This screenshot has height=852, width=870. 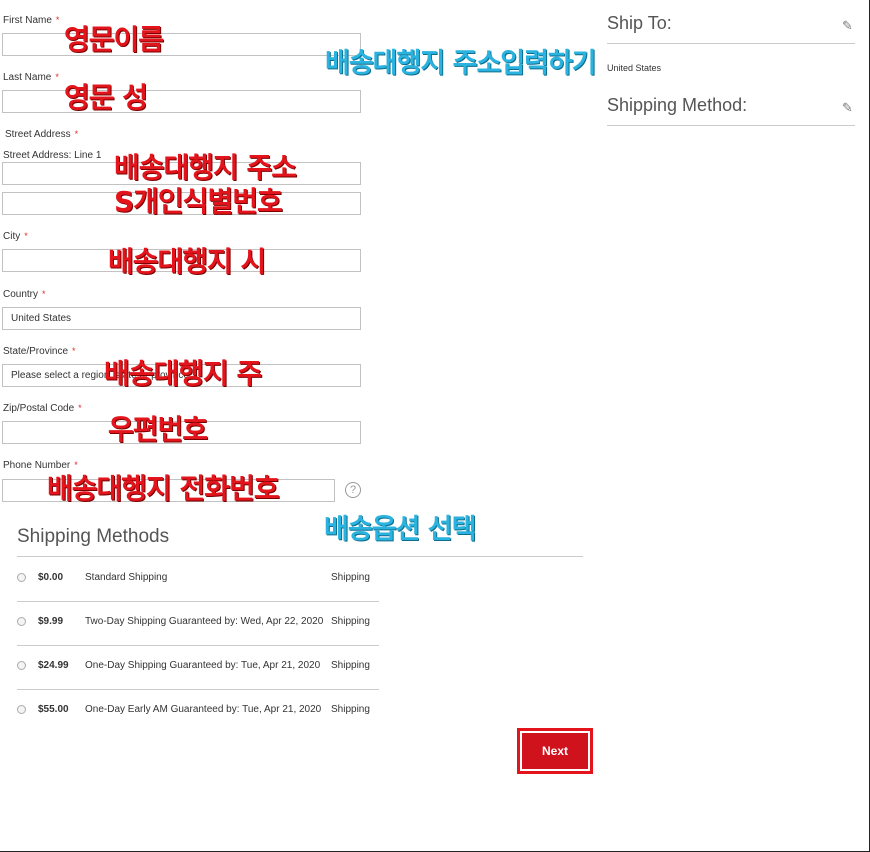 What do you see at coordinates (51, 577) in the screenshot?
I see `shipping-price: $0.00` at bounding box center [51, 577].